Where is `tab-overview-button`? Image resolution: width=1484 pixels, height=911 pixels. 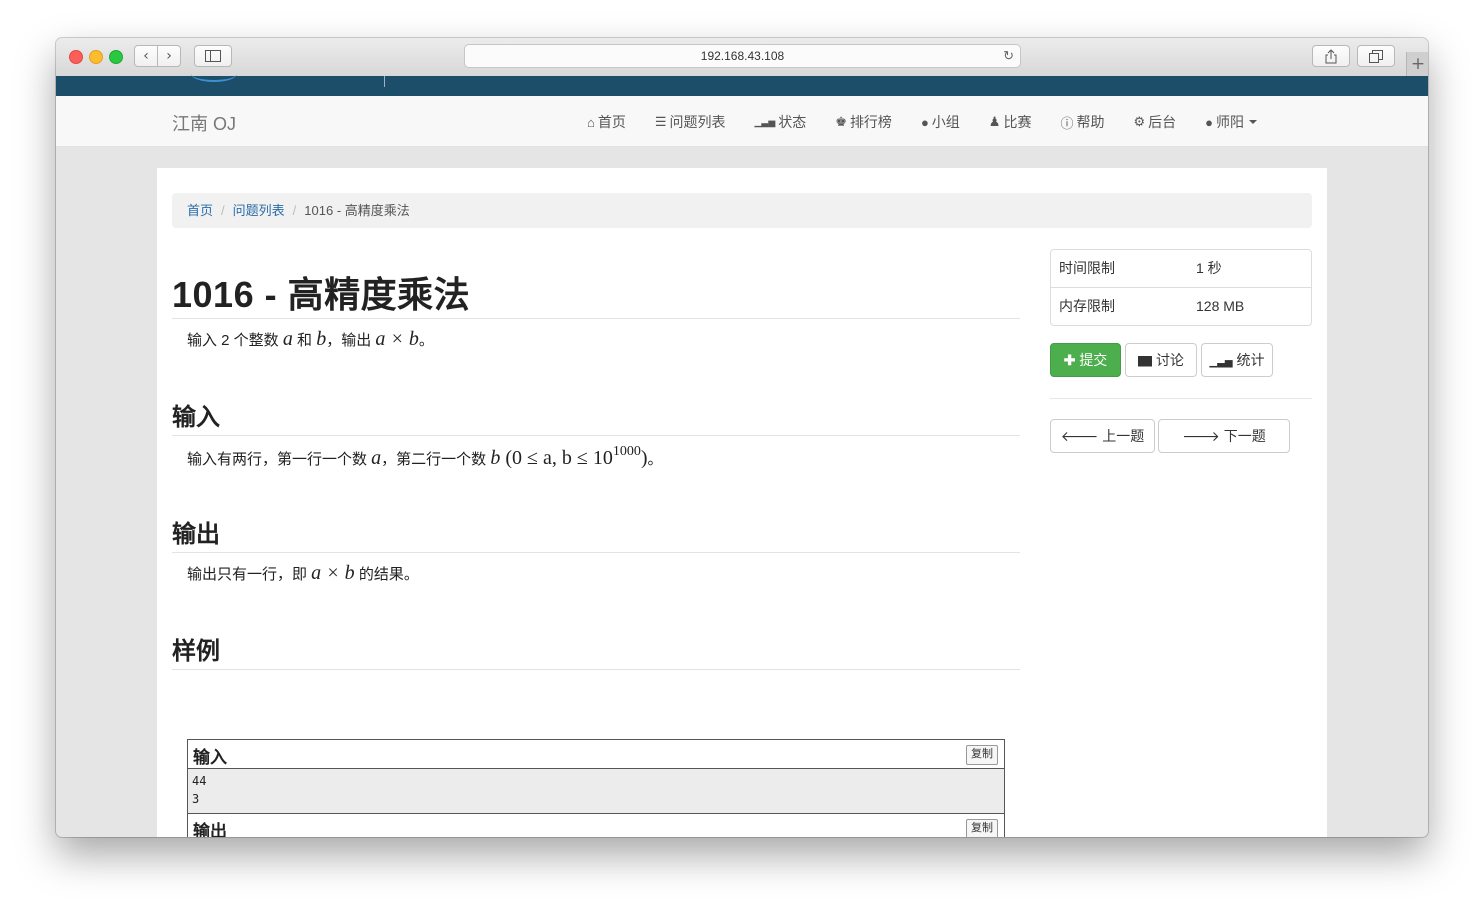
tab-overview-button is located at coordinates (1376, 56).